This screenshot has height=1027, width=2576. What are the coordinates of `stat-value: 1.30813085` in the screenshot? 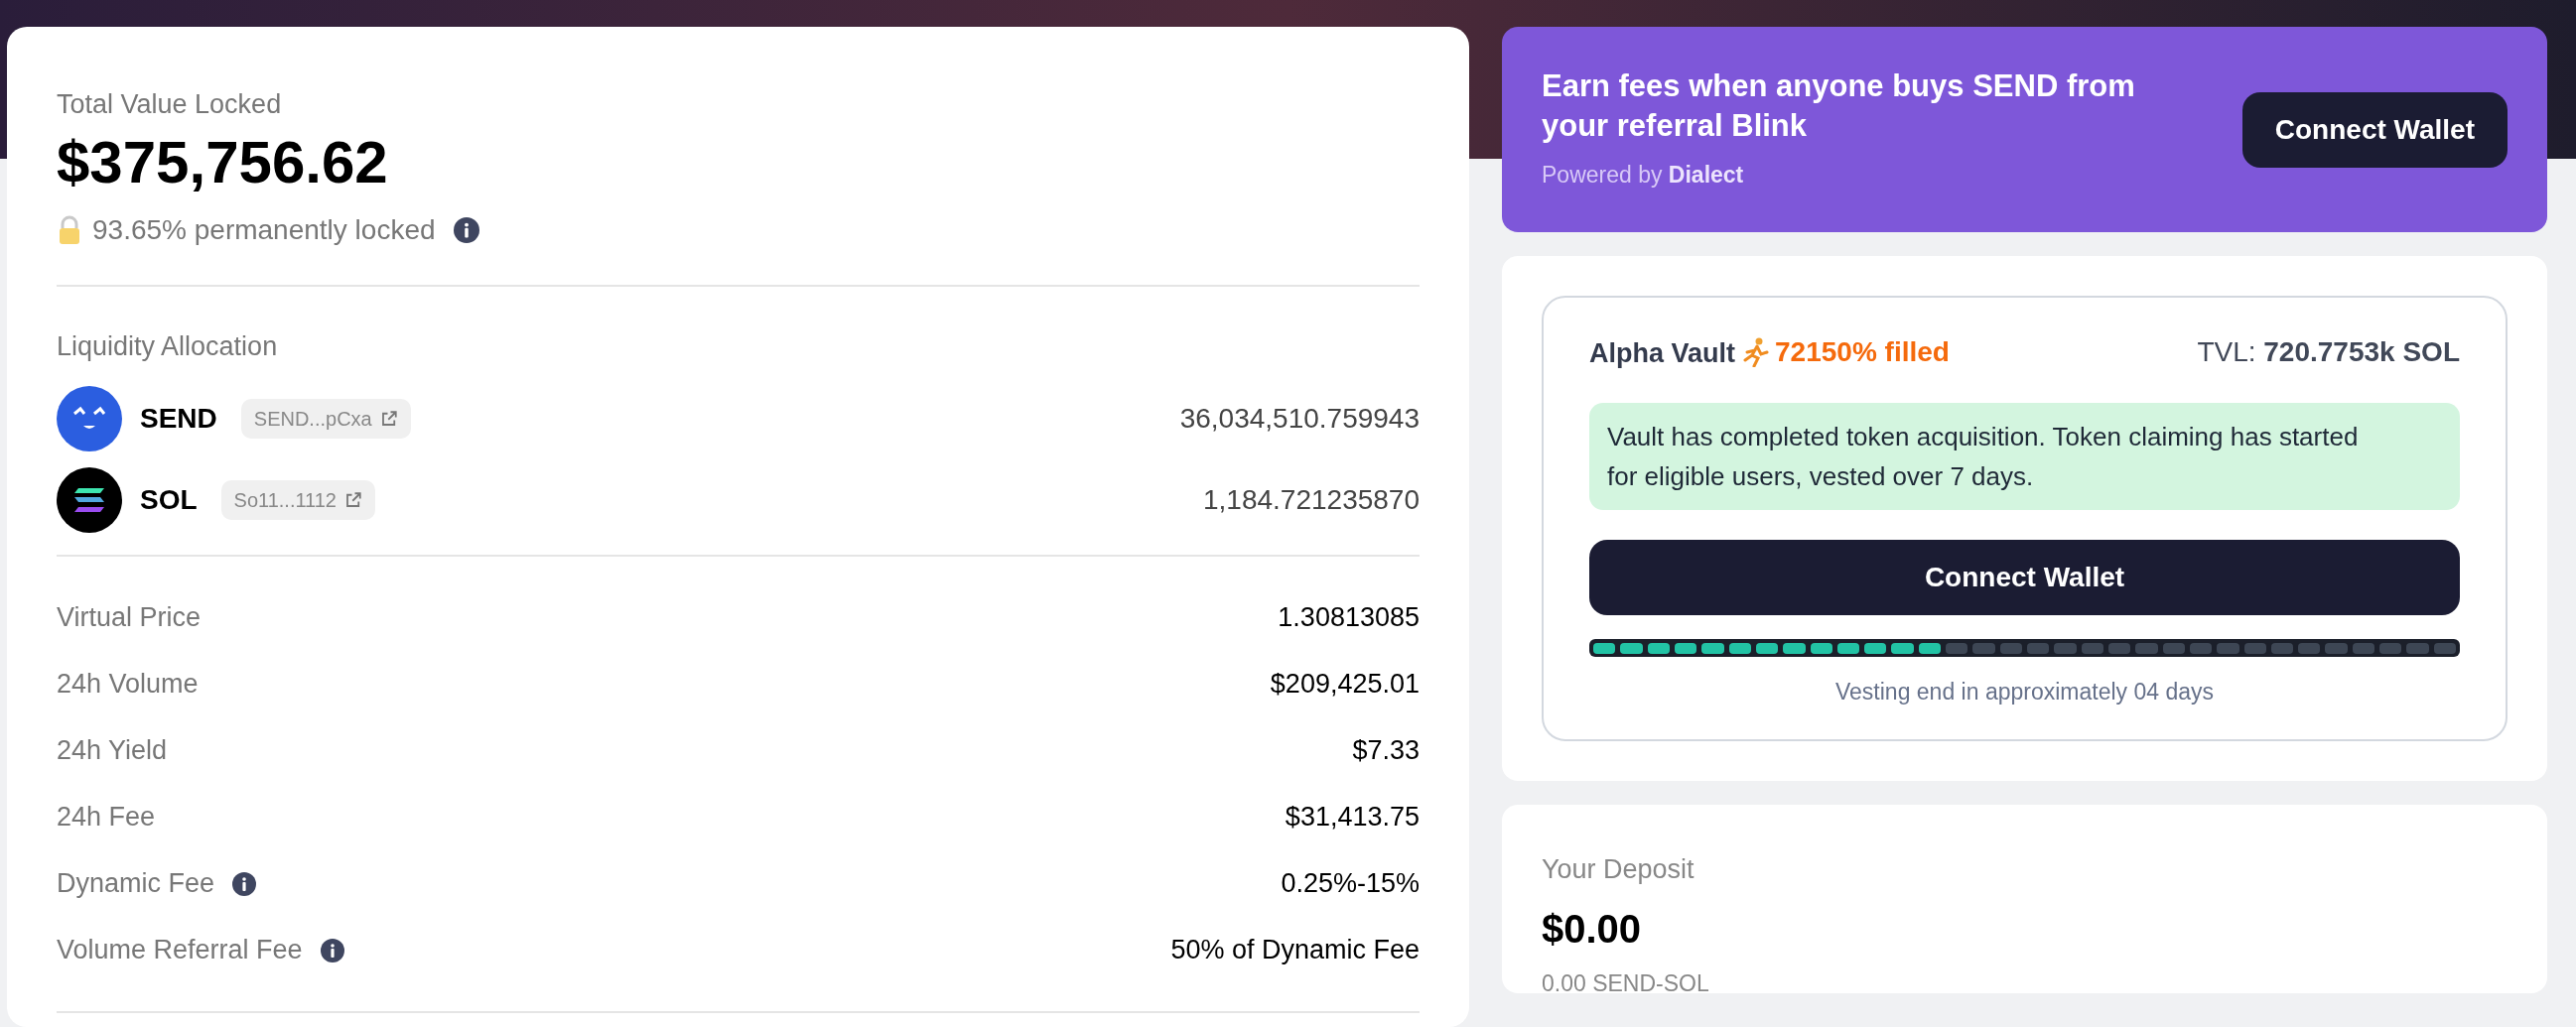 It's located at (1349, 618).